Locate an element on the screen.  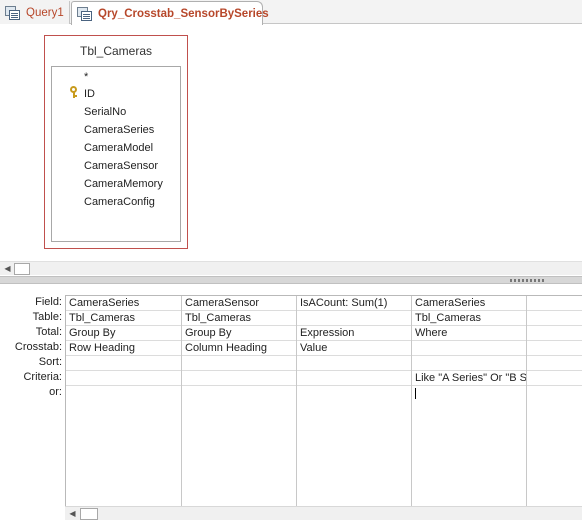
grid-cell-field: IsACount: Sum(1) is located at coordinates (354, 303).